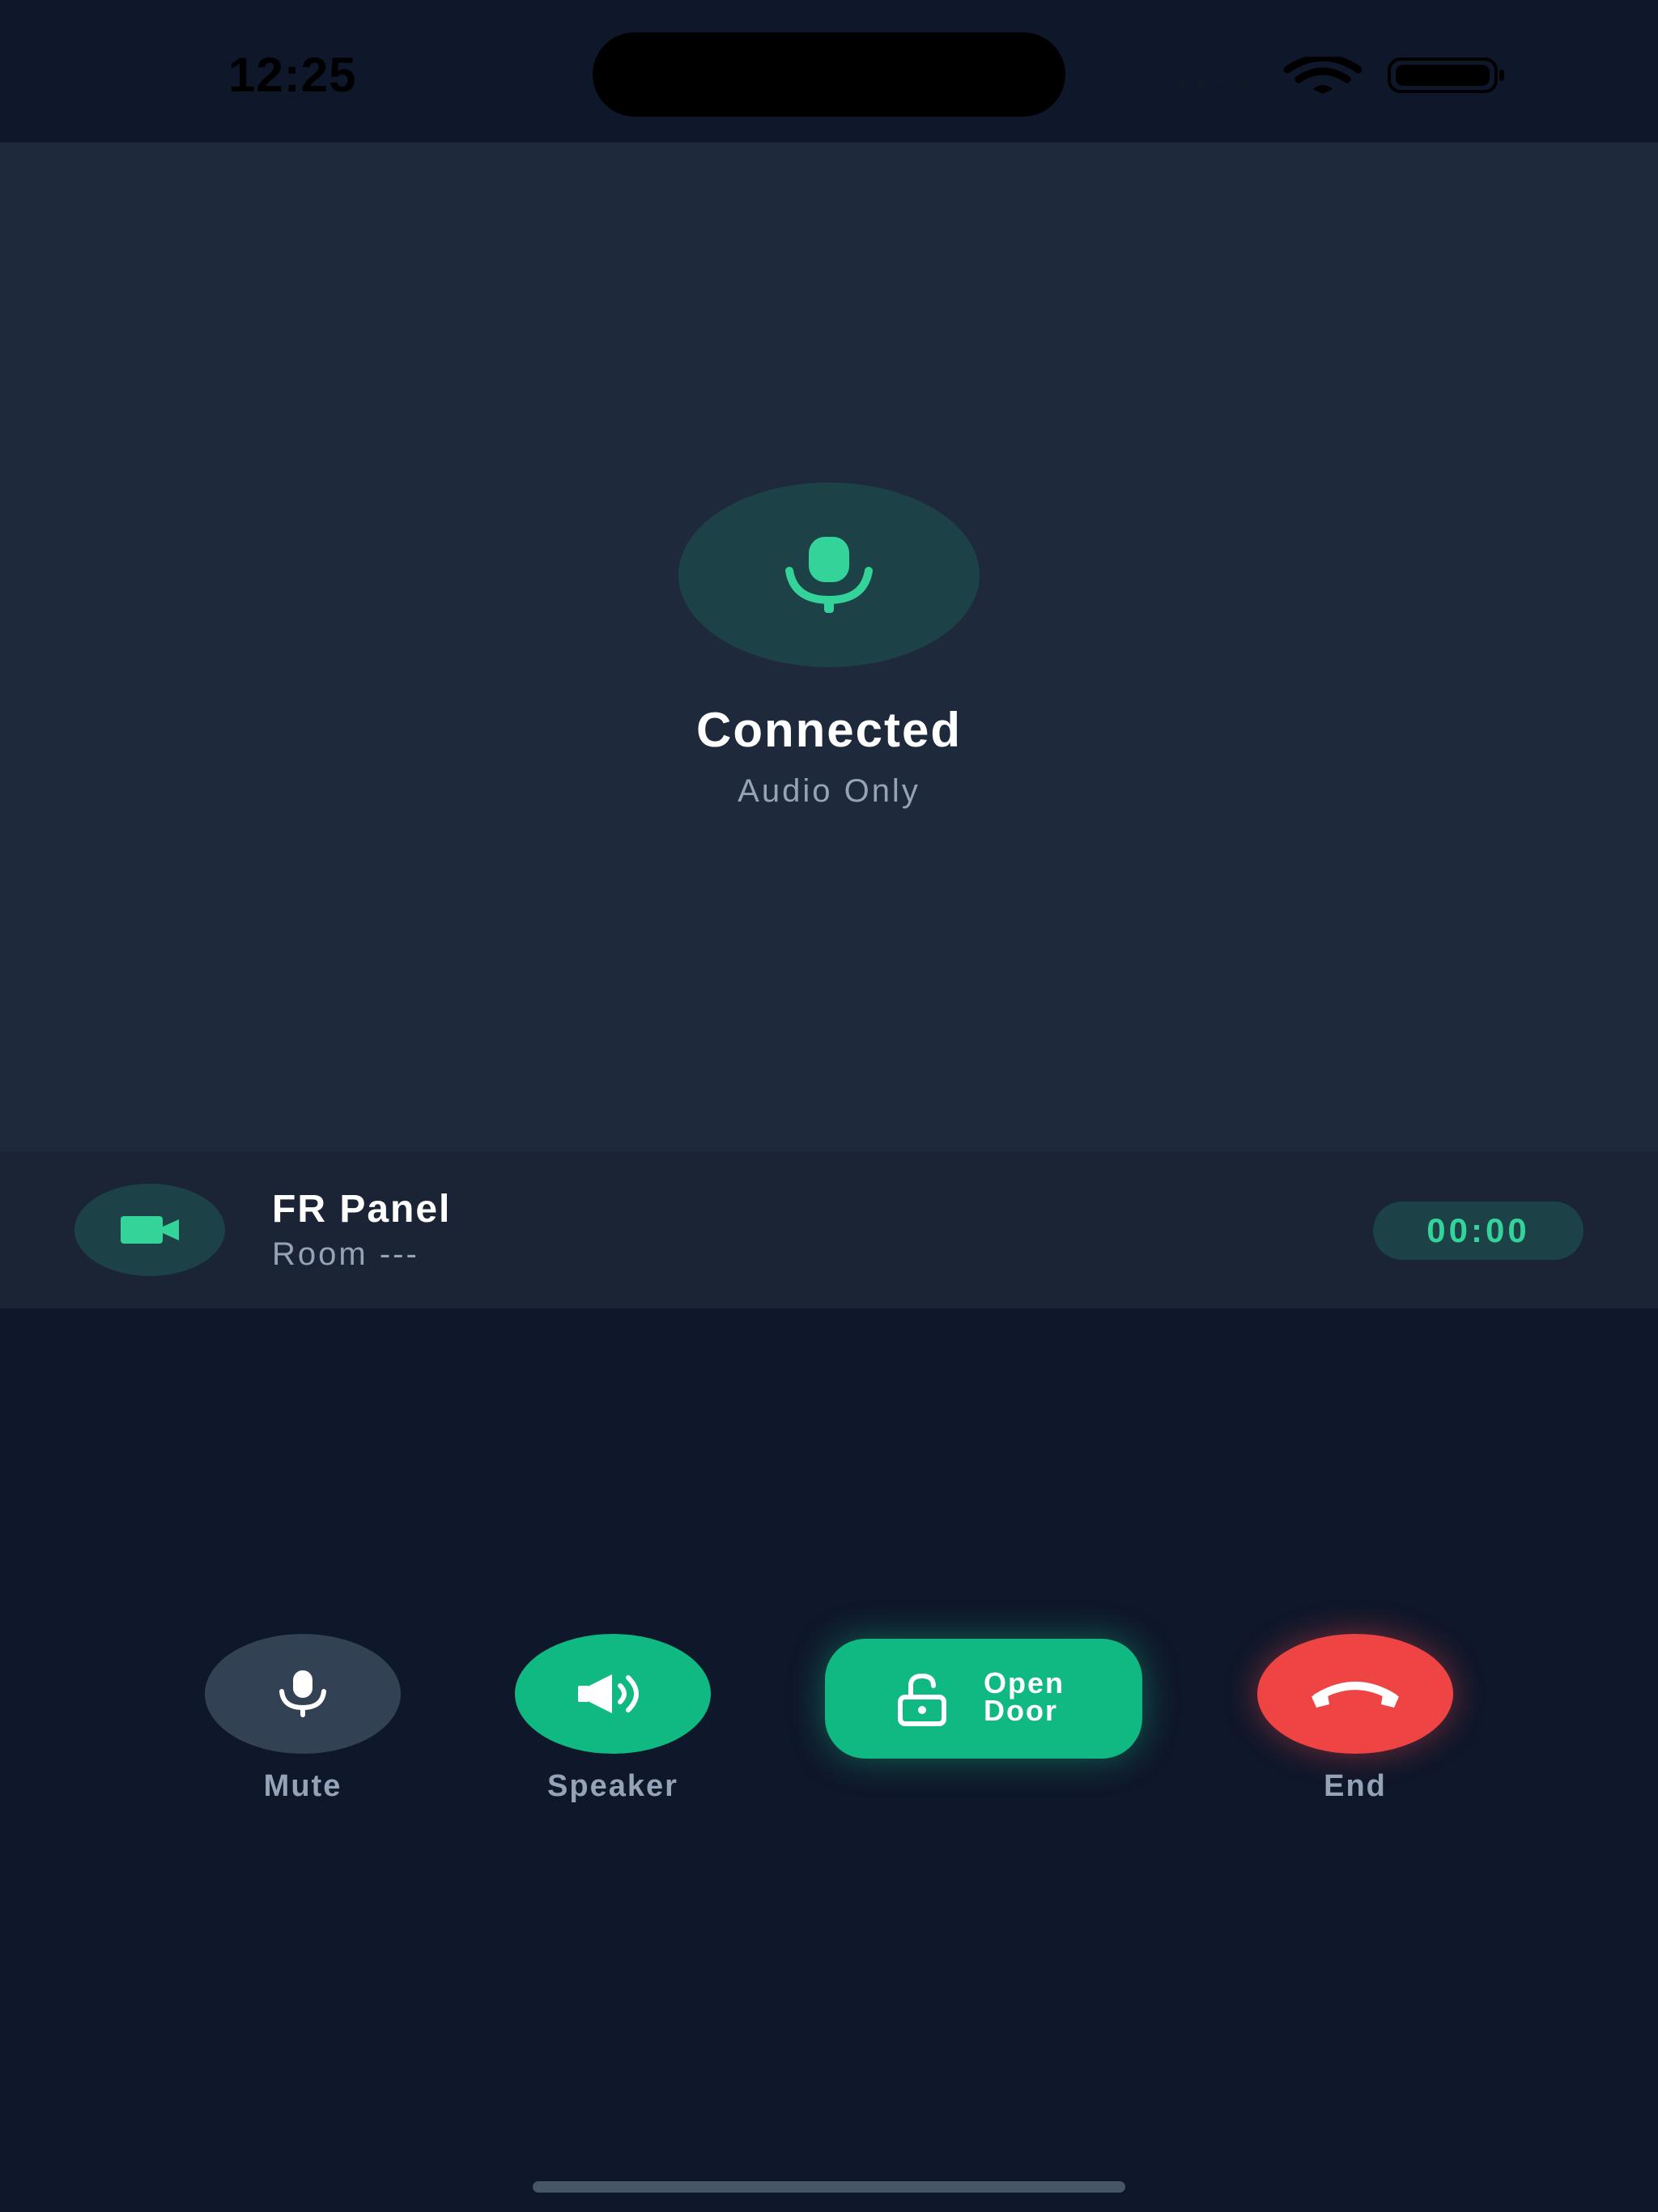  I want to click on call-mode-label: Audio Only, so click(829, 791).